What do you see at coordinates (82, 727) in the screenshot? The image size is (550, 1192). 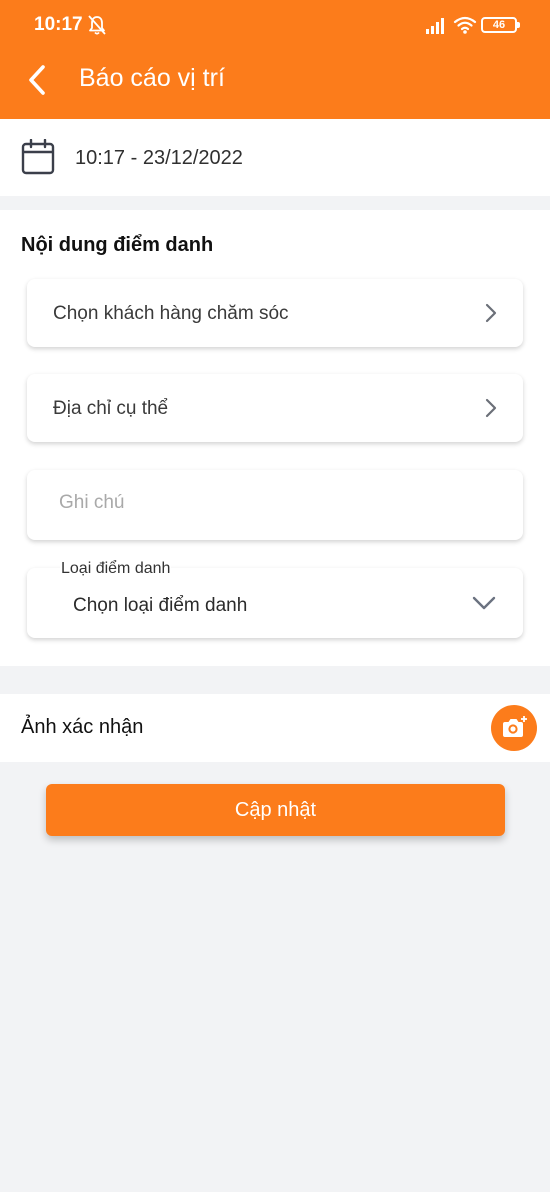 I see `photo-label: Ảnh xác nhận` at bounding box center [82, 727].